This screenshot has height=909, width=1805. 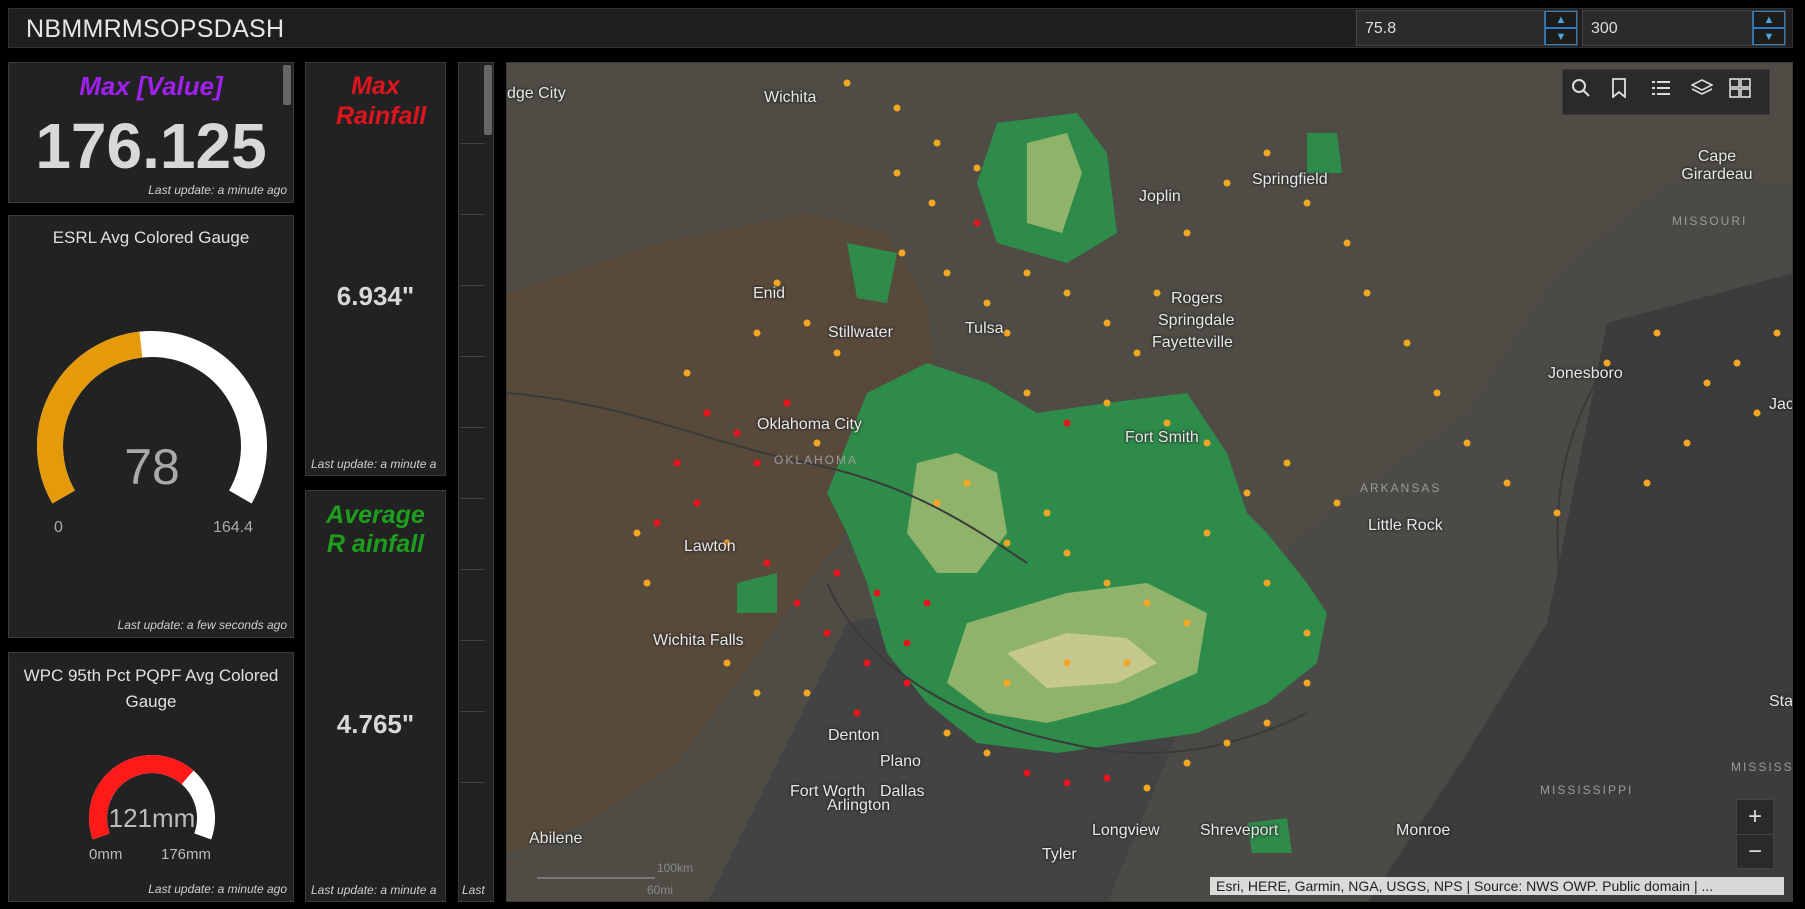 I want to click on map-toolbar, so click(x=1666, y=92).